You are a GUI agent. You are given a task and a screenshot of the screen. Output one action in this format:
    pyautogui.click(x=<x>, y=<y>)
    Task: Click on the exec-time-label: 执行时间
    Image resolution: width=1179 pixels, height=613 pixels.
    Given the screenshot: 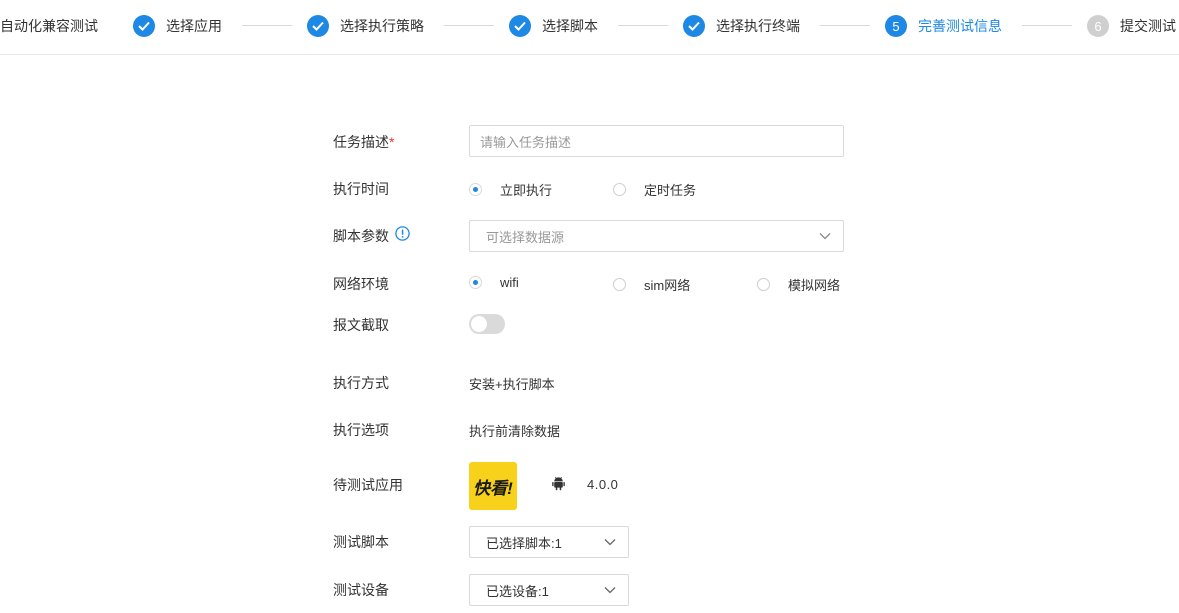 What is the action you would take?
    pyautogui.click(x=361, y=189)
    